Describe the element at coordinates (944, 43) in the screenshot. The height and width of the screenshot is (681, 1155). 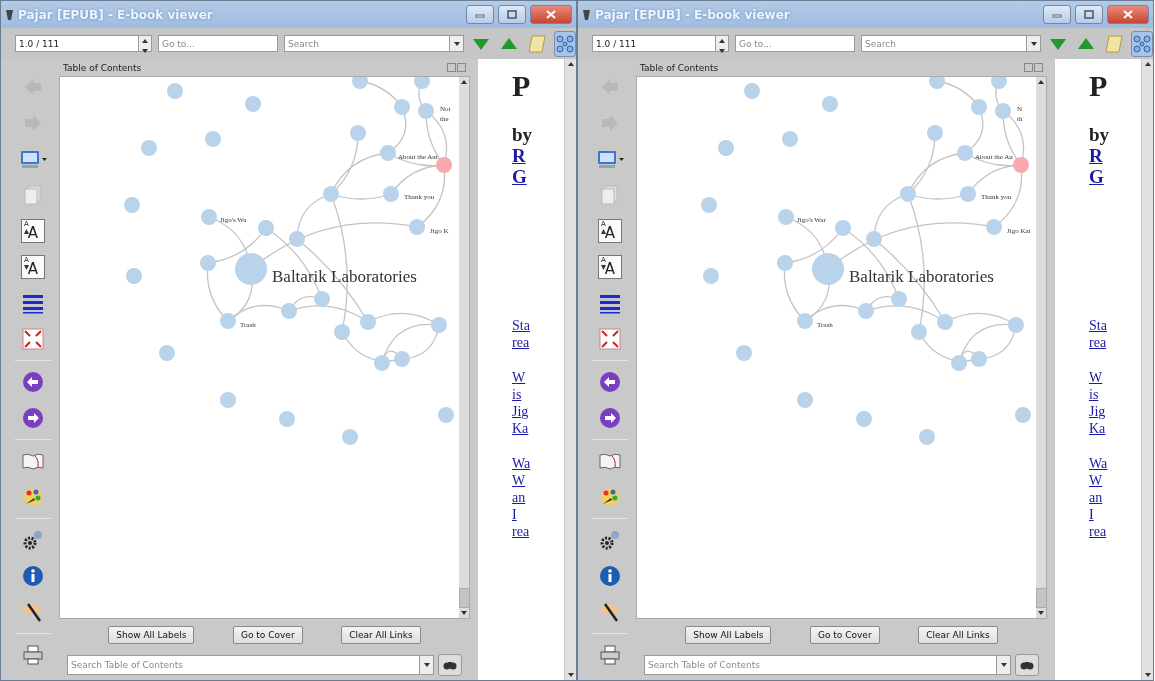
I see `search-field: Search` at that location.